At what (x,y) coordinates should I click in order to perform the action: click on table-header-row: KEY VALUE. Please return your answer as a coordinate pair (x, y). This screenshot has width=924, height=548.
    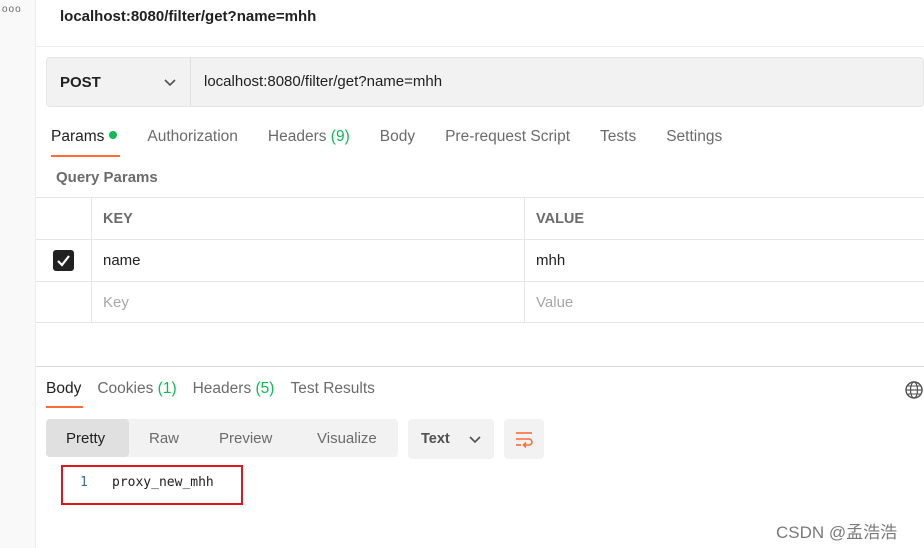
    Looking at the image, I should click on (480, 218).